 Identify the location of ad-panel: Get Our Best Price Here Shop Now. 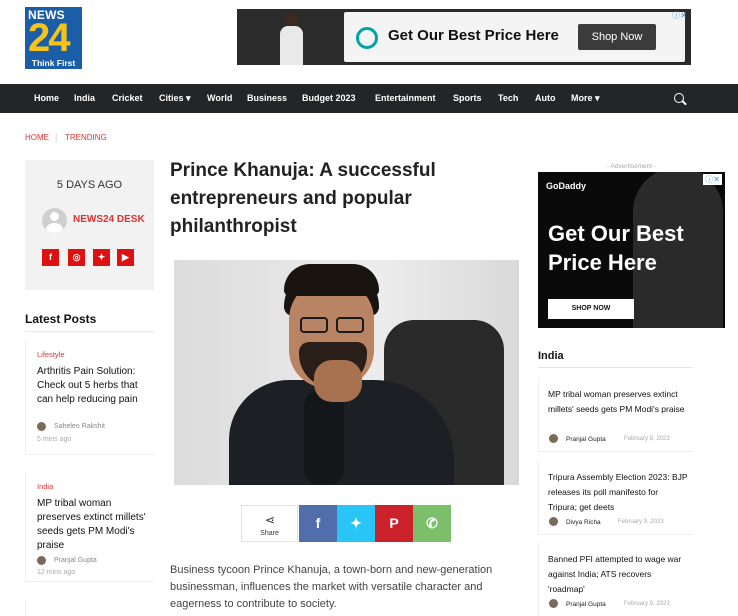
(514, 37).